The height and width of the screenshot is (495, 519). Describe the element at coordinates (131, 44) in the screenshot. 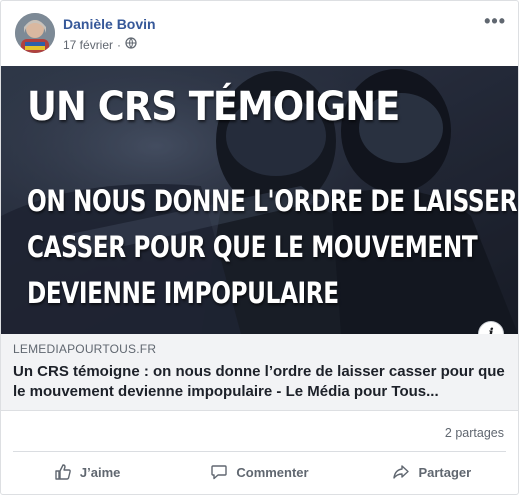

I see `globe-icon` at that location.